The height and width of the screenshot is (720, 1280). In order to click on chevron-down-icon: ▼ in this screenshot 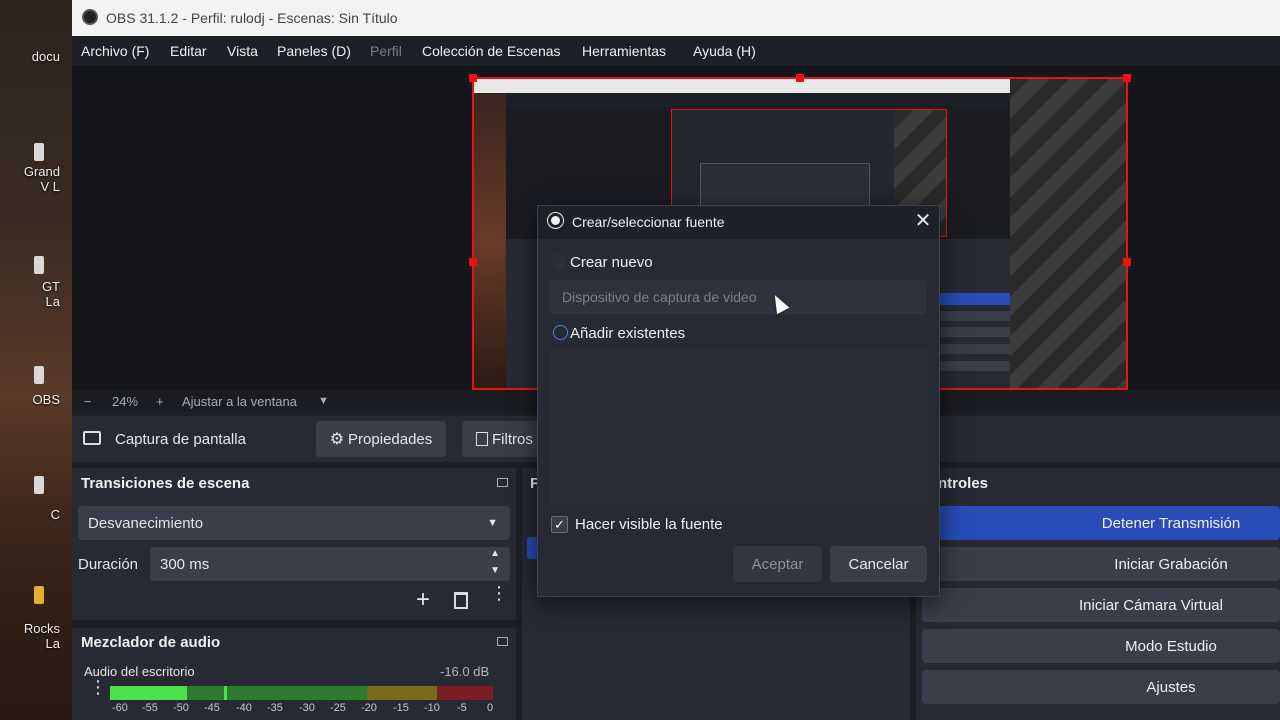, I will do `click(492, 523)`.